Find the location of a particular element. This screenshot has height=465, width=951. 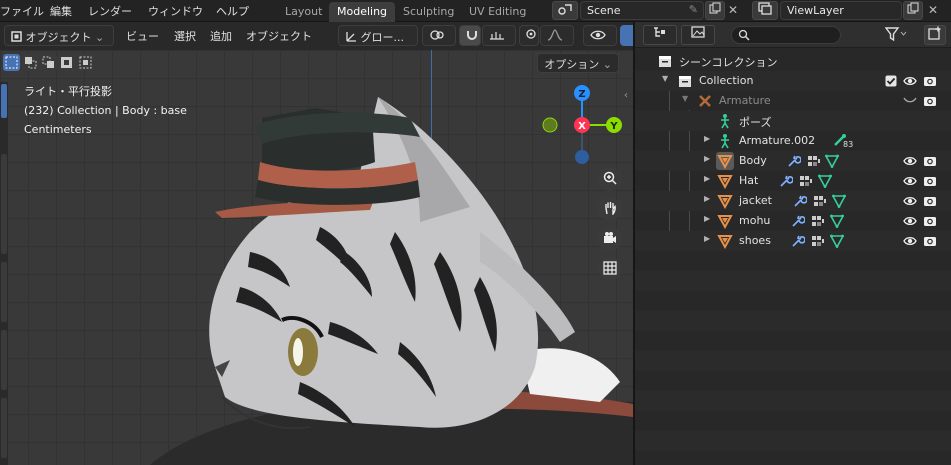

pin-icon: ✎ is located at coordinates (693, 9).